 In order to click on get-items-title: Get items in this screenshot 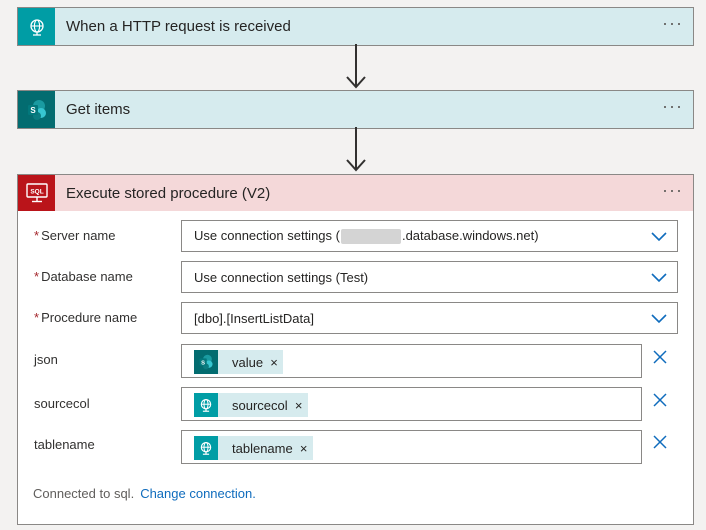, I will do `click(98, 109)`.